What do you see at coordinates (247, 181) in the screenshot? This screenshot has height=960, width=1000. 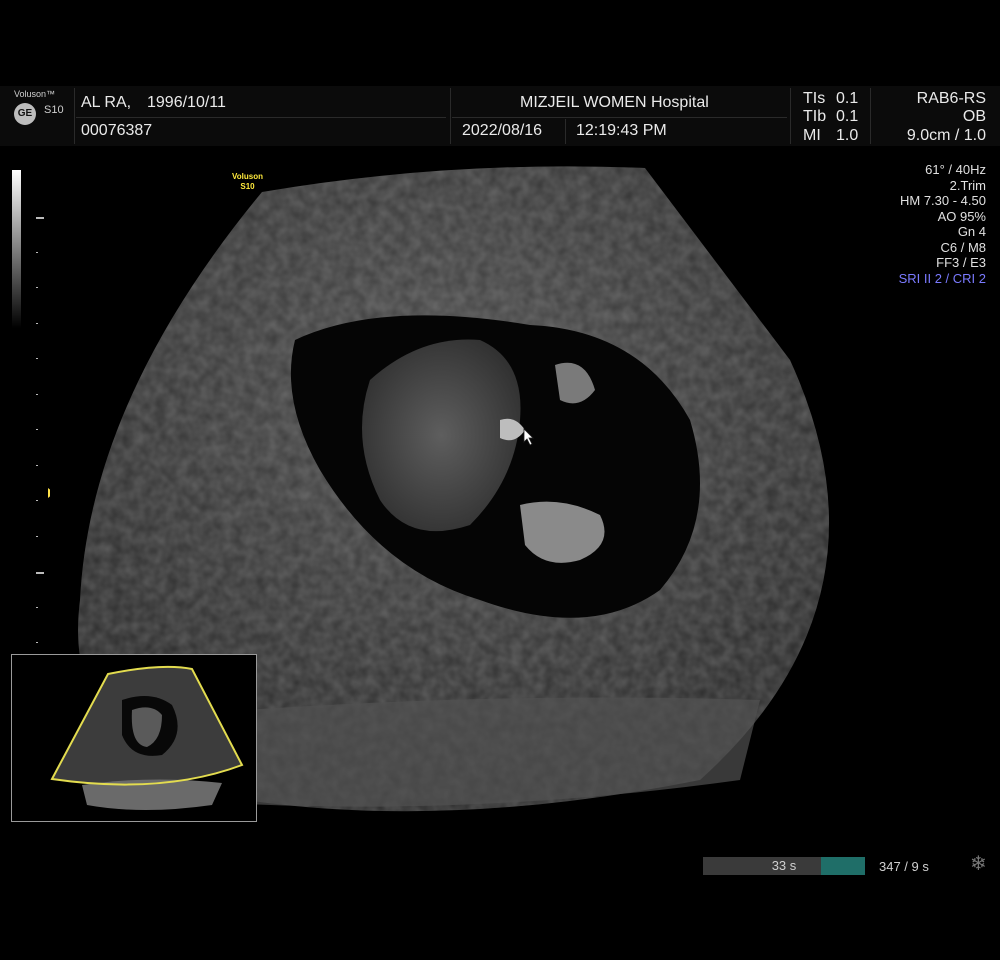 I see `image-brand-label: Voluson S10` at bounding box center [247, 181].